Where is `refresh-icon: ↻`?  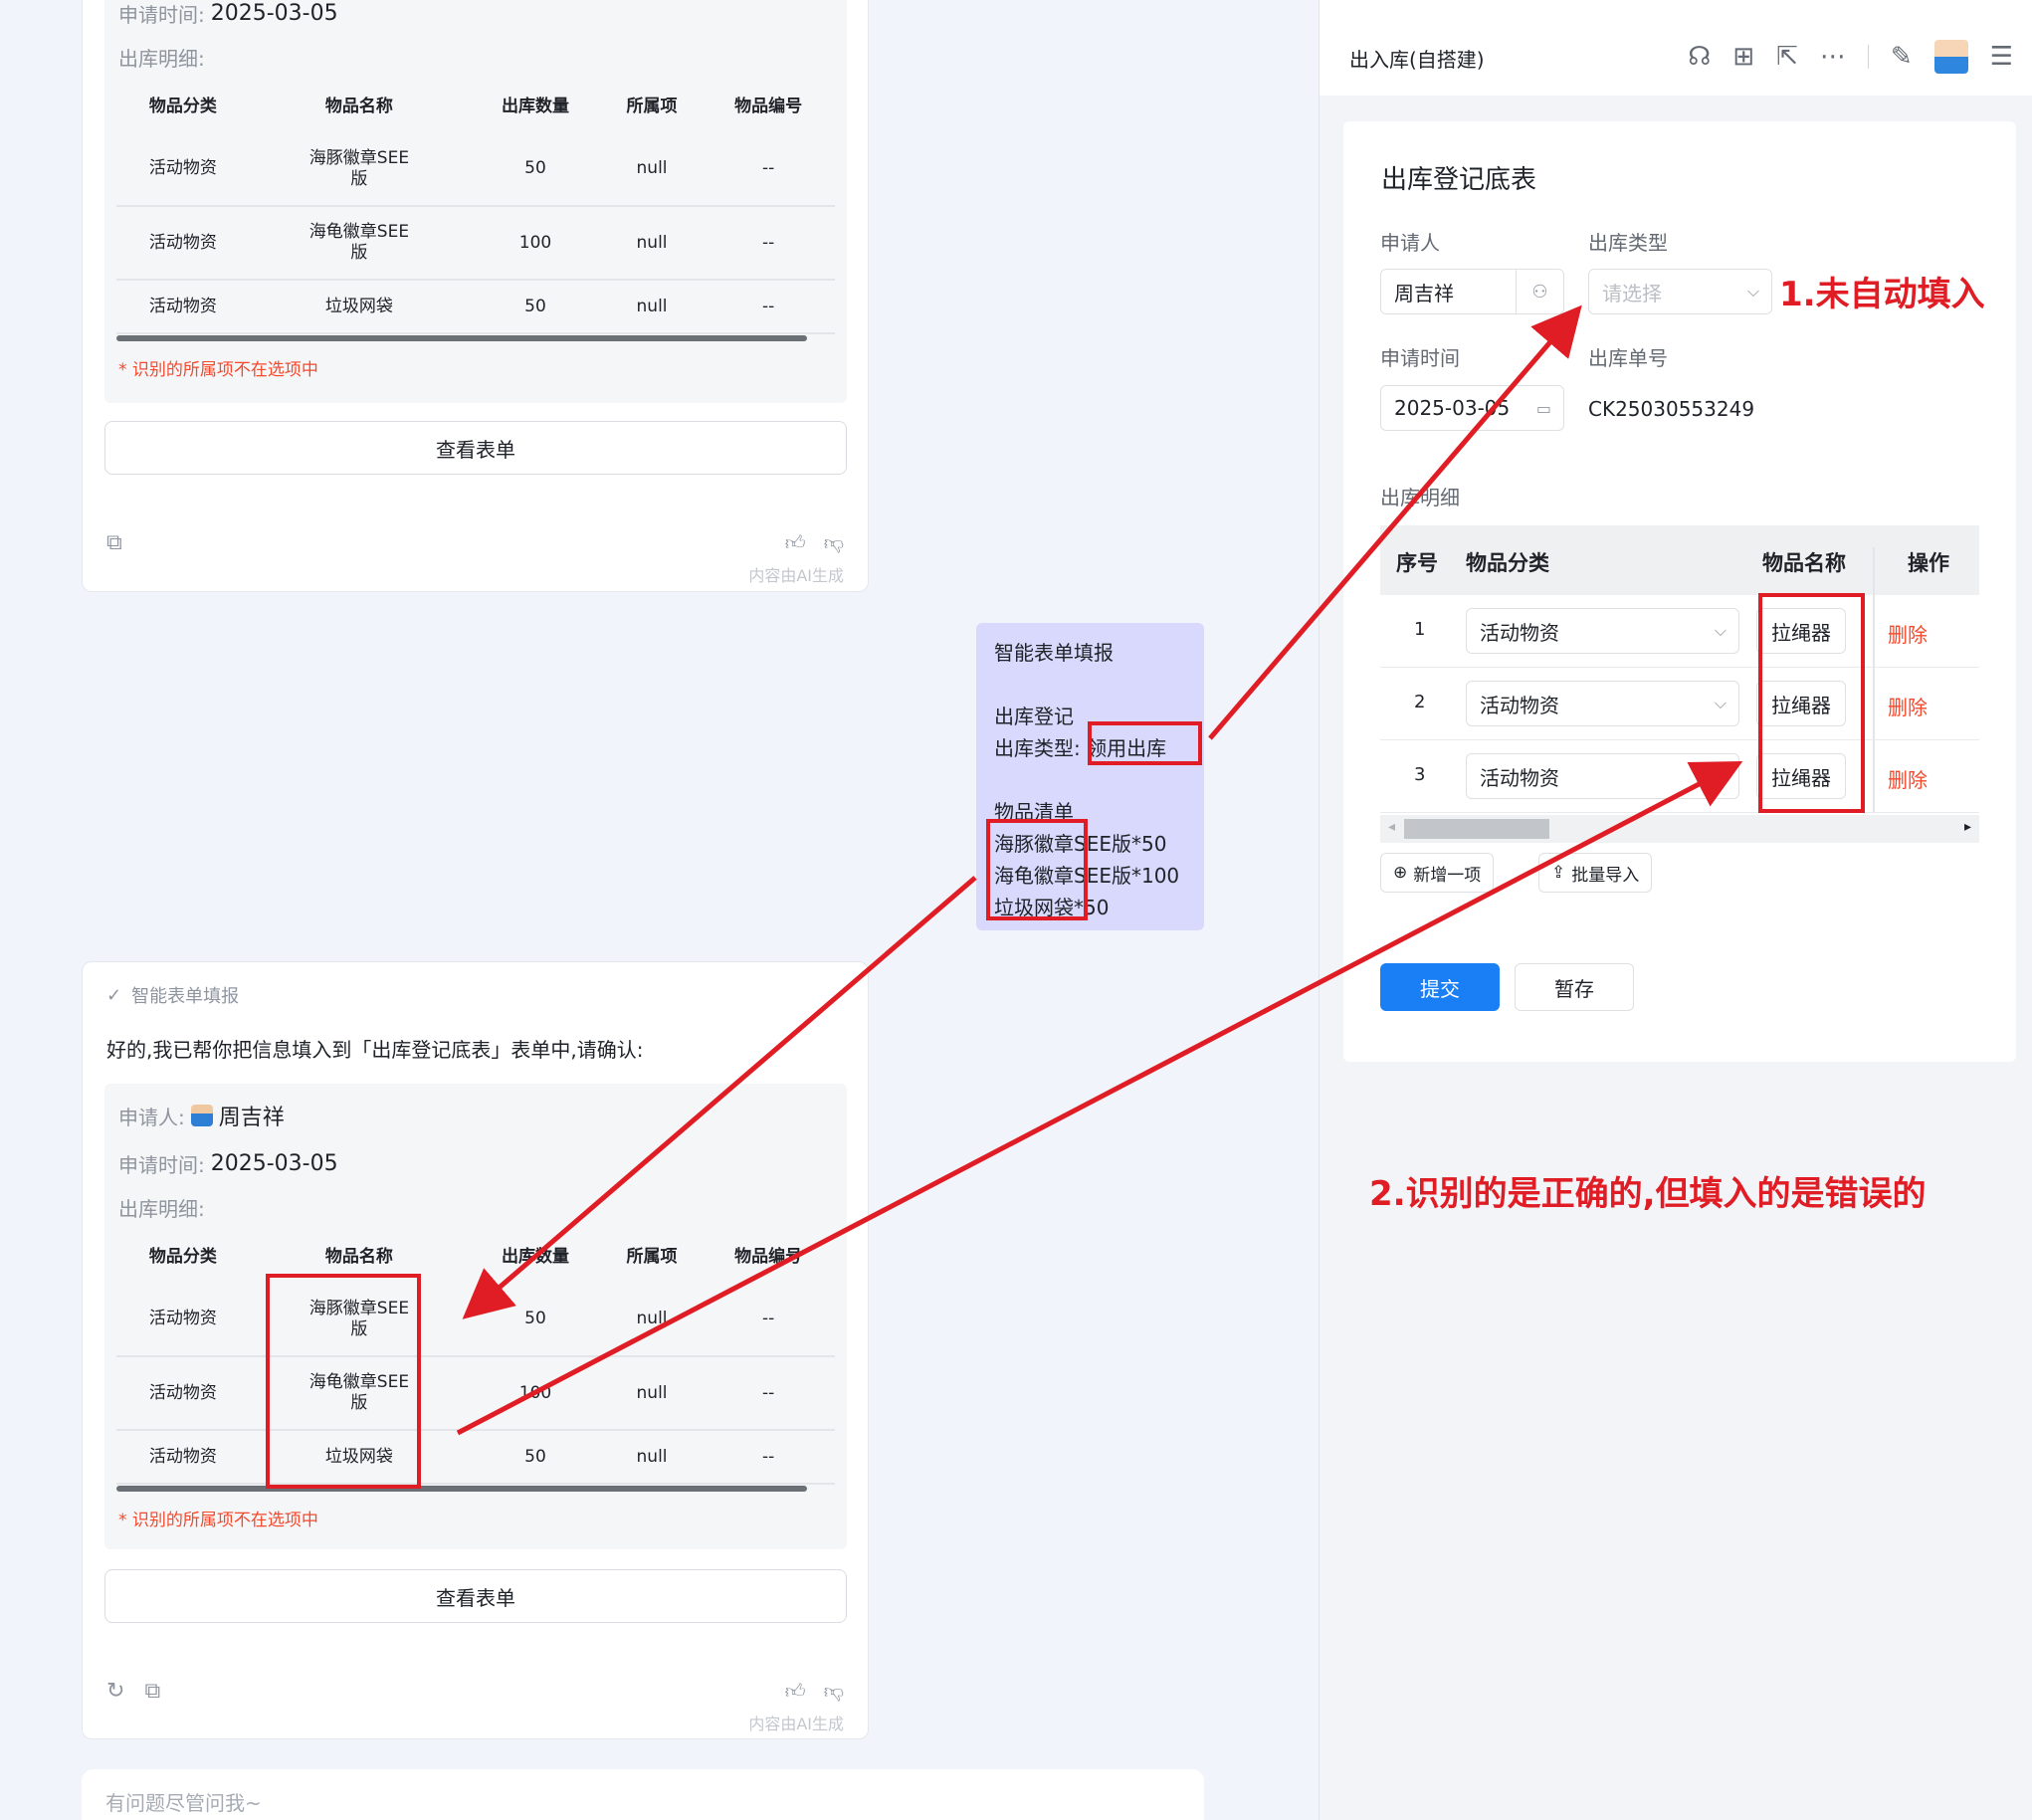
refresh-icon: ↻ is located at coordinates (115, 1691).